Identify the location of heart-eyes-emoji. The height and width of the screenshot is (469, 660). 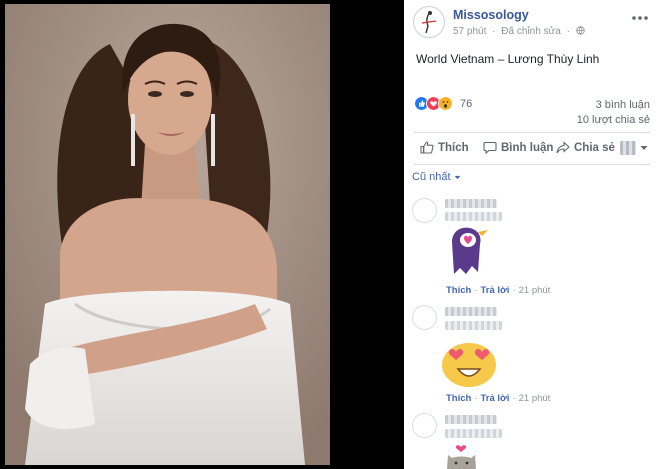
(469, 365).